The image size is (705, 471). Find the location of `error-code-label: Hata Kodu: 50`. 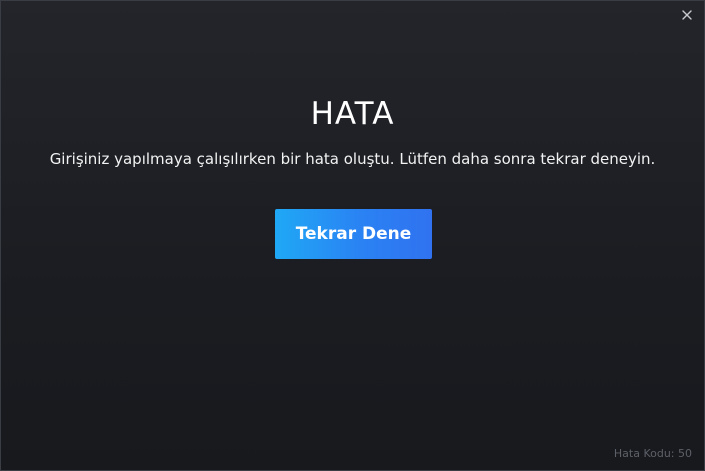

error-code-label: Hata Kodu: 50 is located at coordinates (652, 453).